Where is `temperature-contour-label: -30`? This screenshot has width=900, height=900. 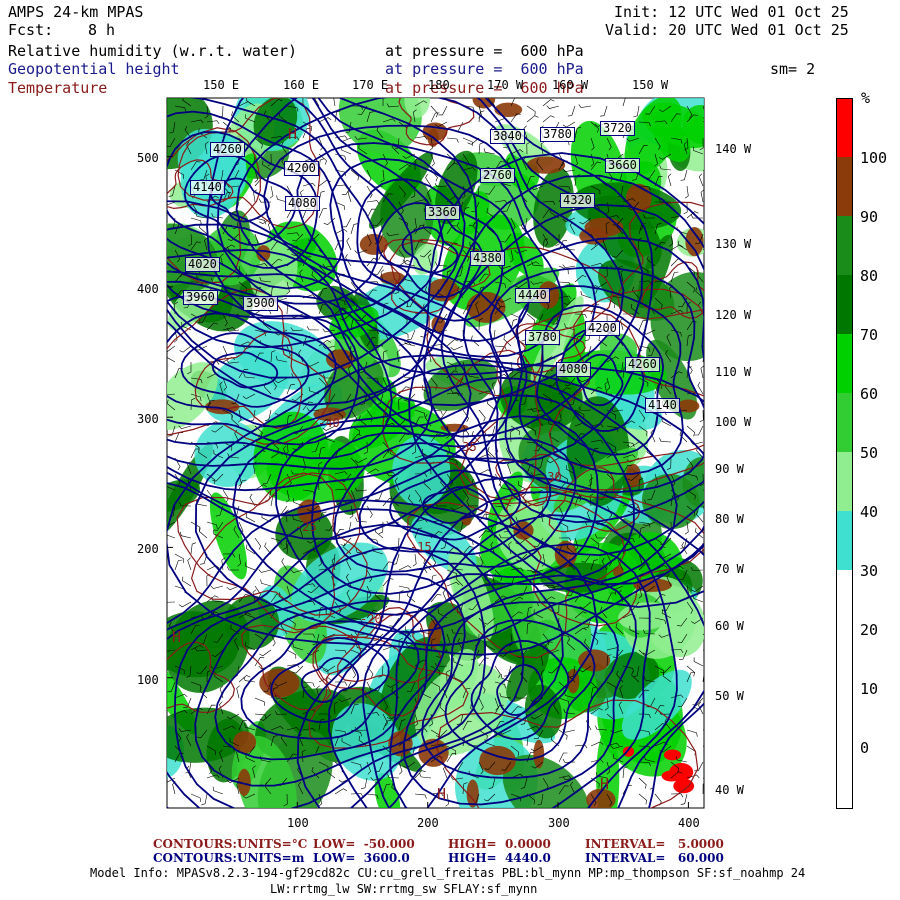 temperature-contour-label: -30 is located at coordinates (551, 477).